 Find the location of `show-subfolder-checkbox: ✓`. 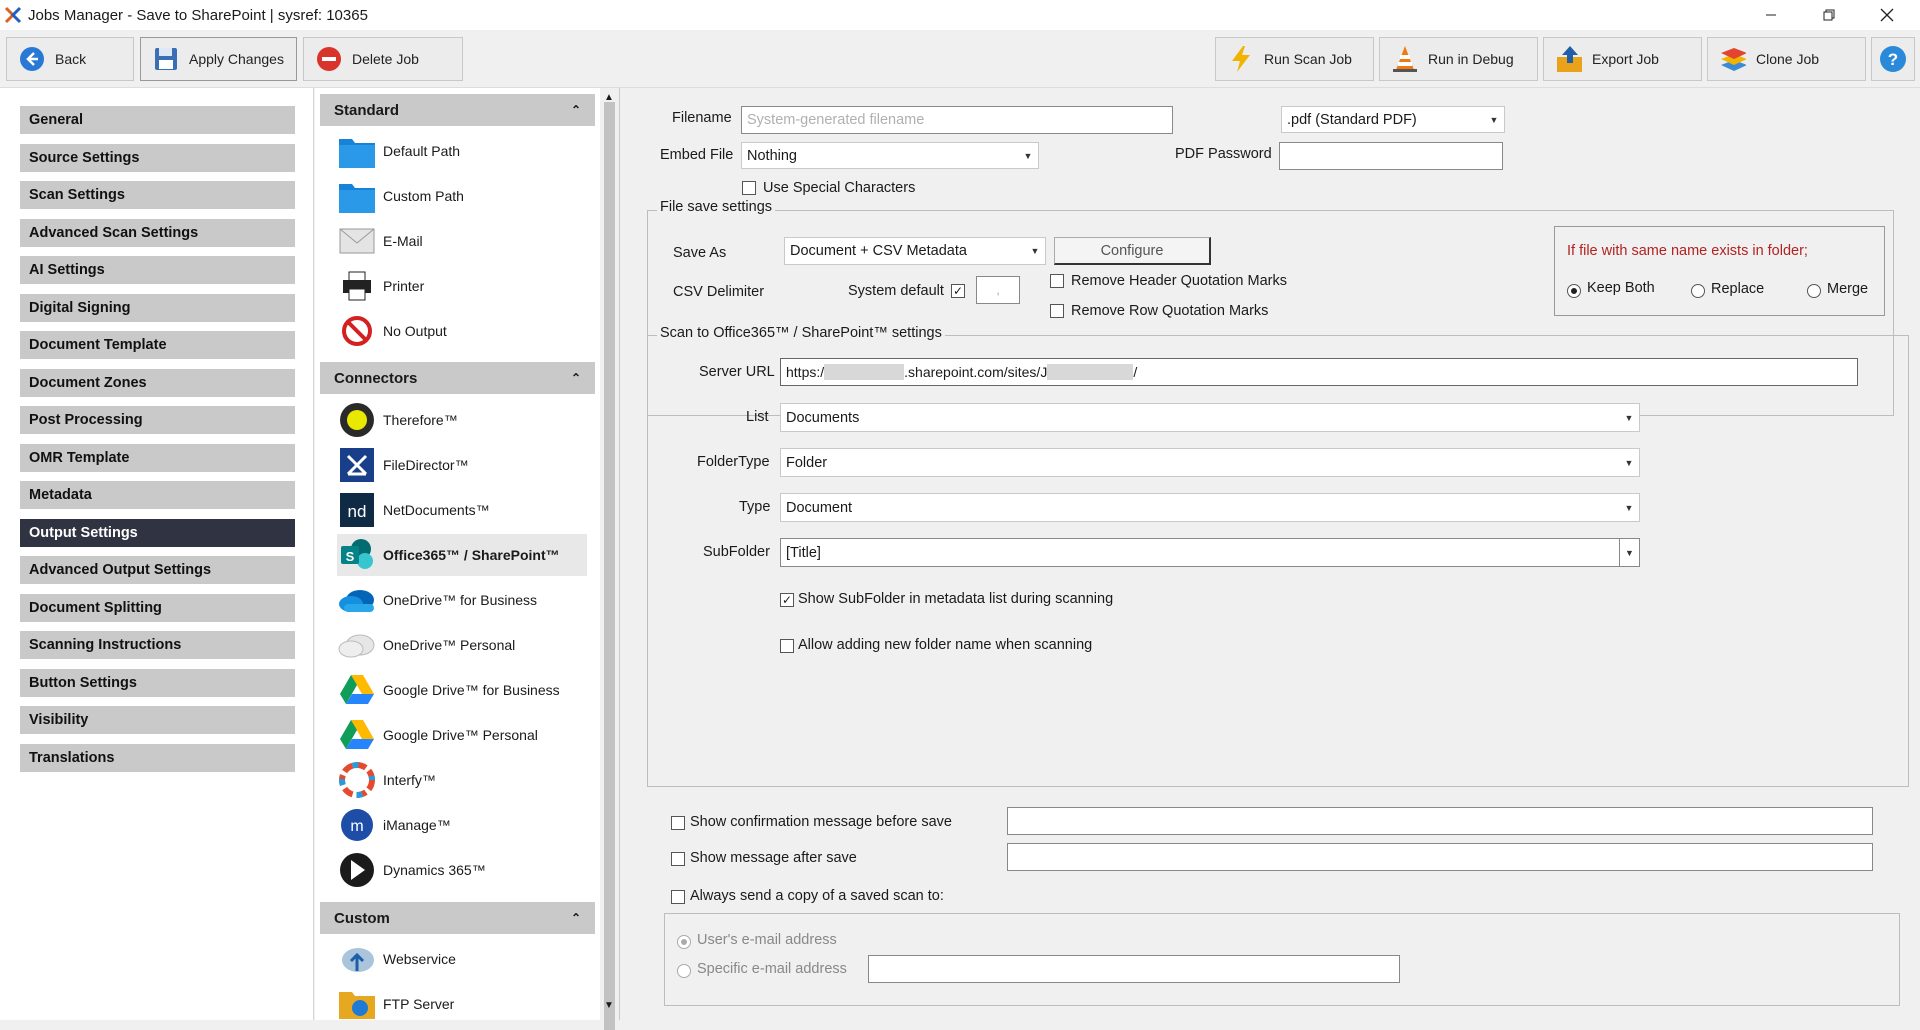

show-subfolder-checkbox: ✓ is located at coordinates (787, 600).